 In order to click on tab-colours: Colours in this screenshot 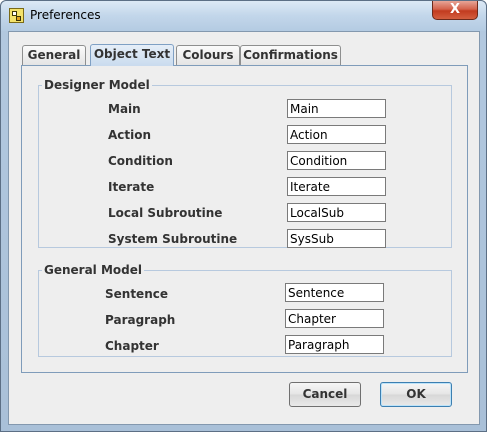, I will do `click(208, 55)`.